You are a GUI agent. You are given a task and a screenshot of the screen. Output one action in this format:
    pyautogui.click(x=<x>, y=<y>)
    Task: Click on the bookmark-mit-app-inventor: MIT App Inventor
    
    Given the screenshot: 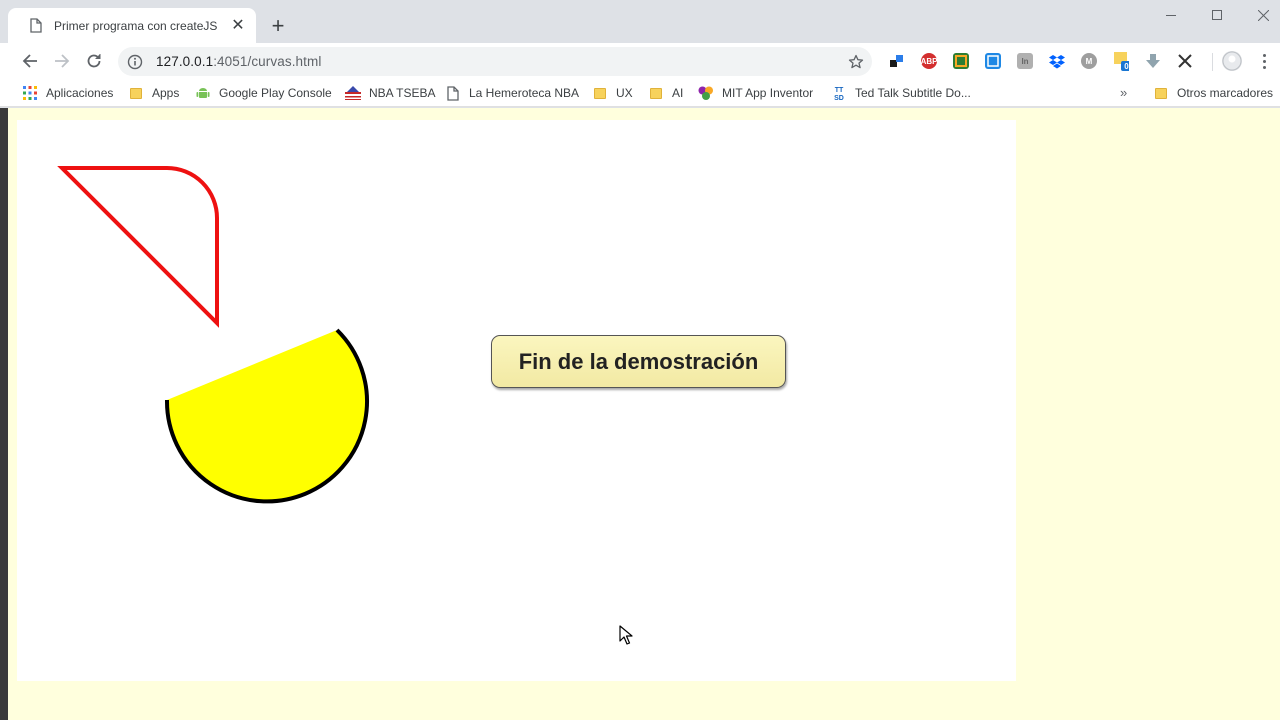 What is the action you would take?
    pyautogui.click(x=755, y=93)
    